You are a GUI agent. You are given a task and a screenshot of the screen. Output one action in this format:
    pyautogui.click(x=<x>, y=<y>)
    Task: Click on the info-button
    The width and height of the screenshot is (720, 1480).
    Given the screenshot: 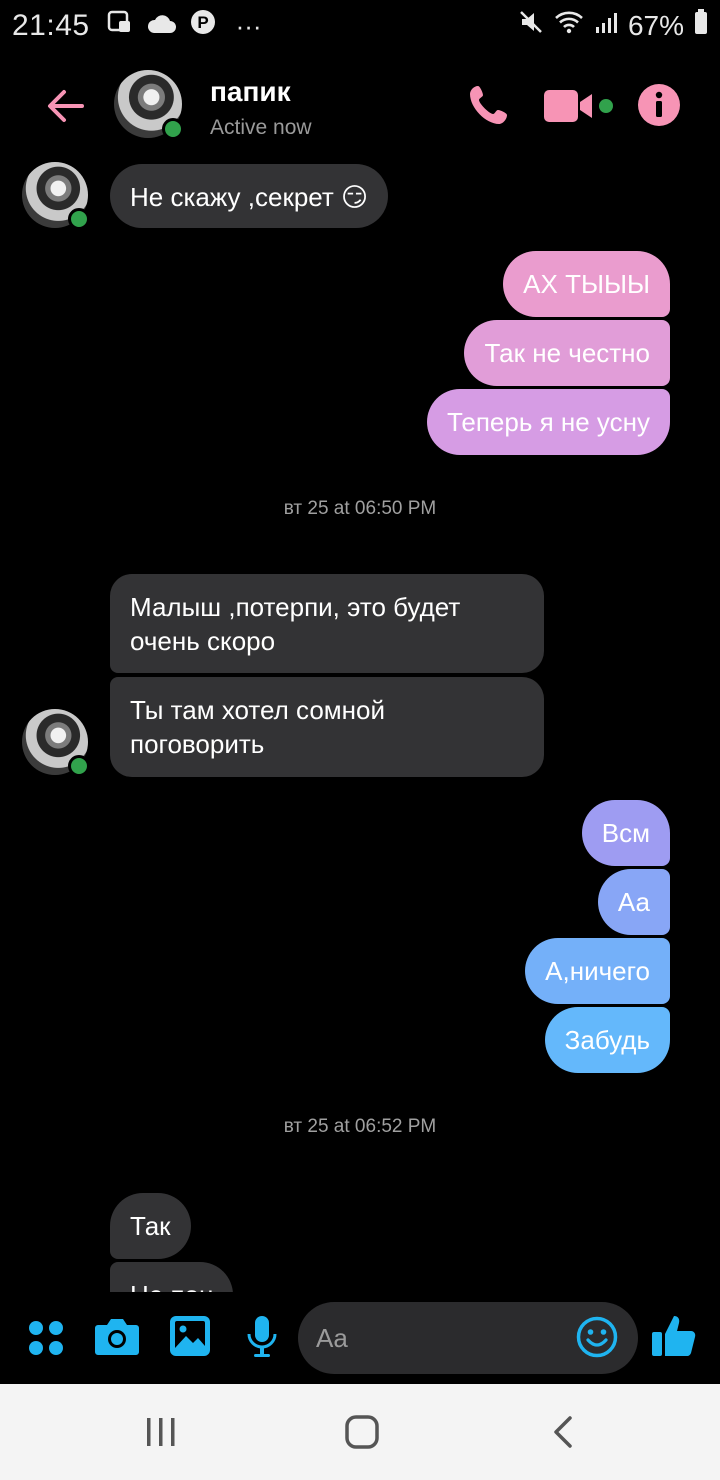 What is the action you would take?
    pyautogui.click(x=659, y=105)
    